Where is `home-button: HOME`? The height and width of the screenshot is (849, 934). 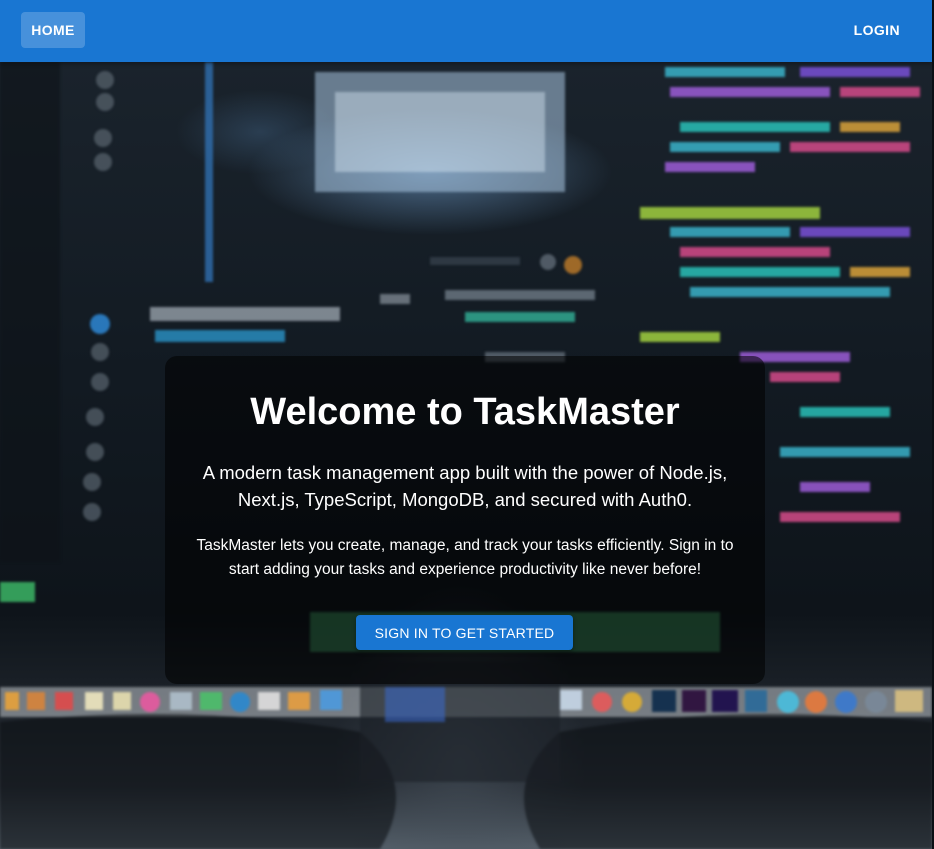 home-button: HOME is located at coordinates (53, 30).